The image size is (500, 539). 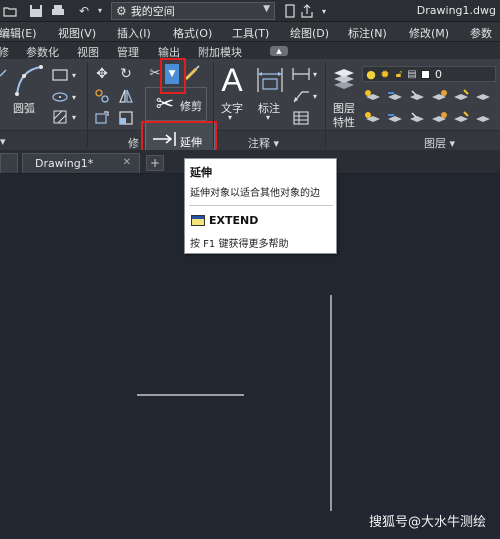 I want to click on linear-dimension-icon, so click(x=270, y=80).